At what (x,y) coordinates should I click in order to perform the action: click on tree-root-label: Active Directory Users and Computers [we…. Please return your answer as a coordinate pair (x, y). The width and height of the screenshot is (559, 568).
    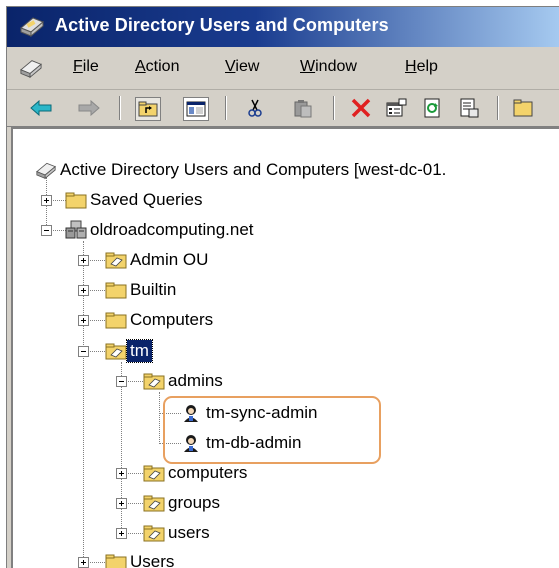
    Looking at the image, I should click on (253, 169).